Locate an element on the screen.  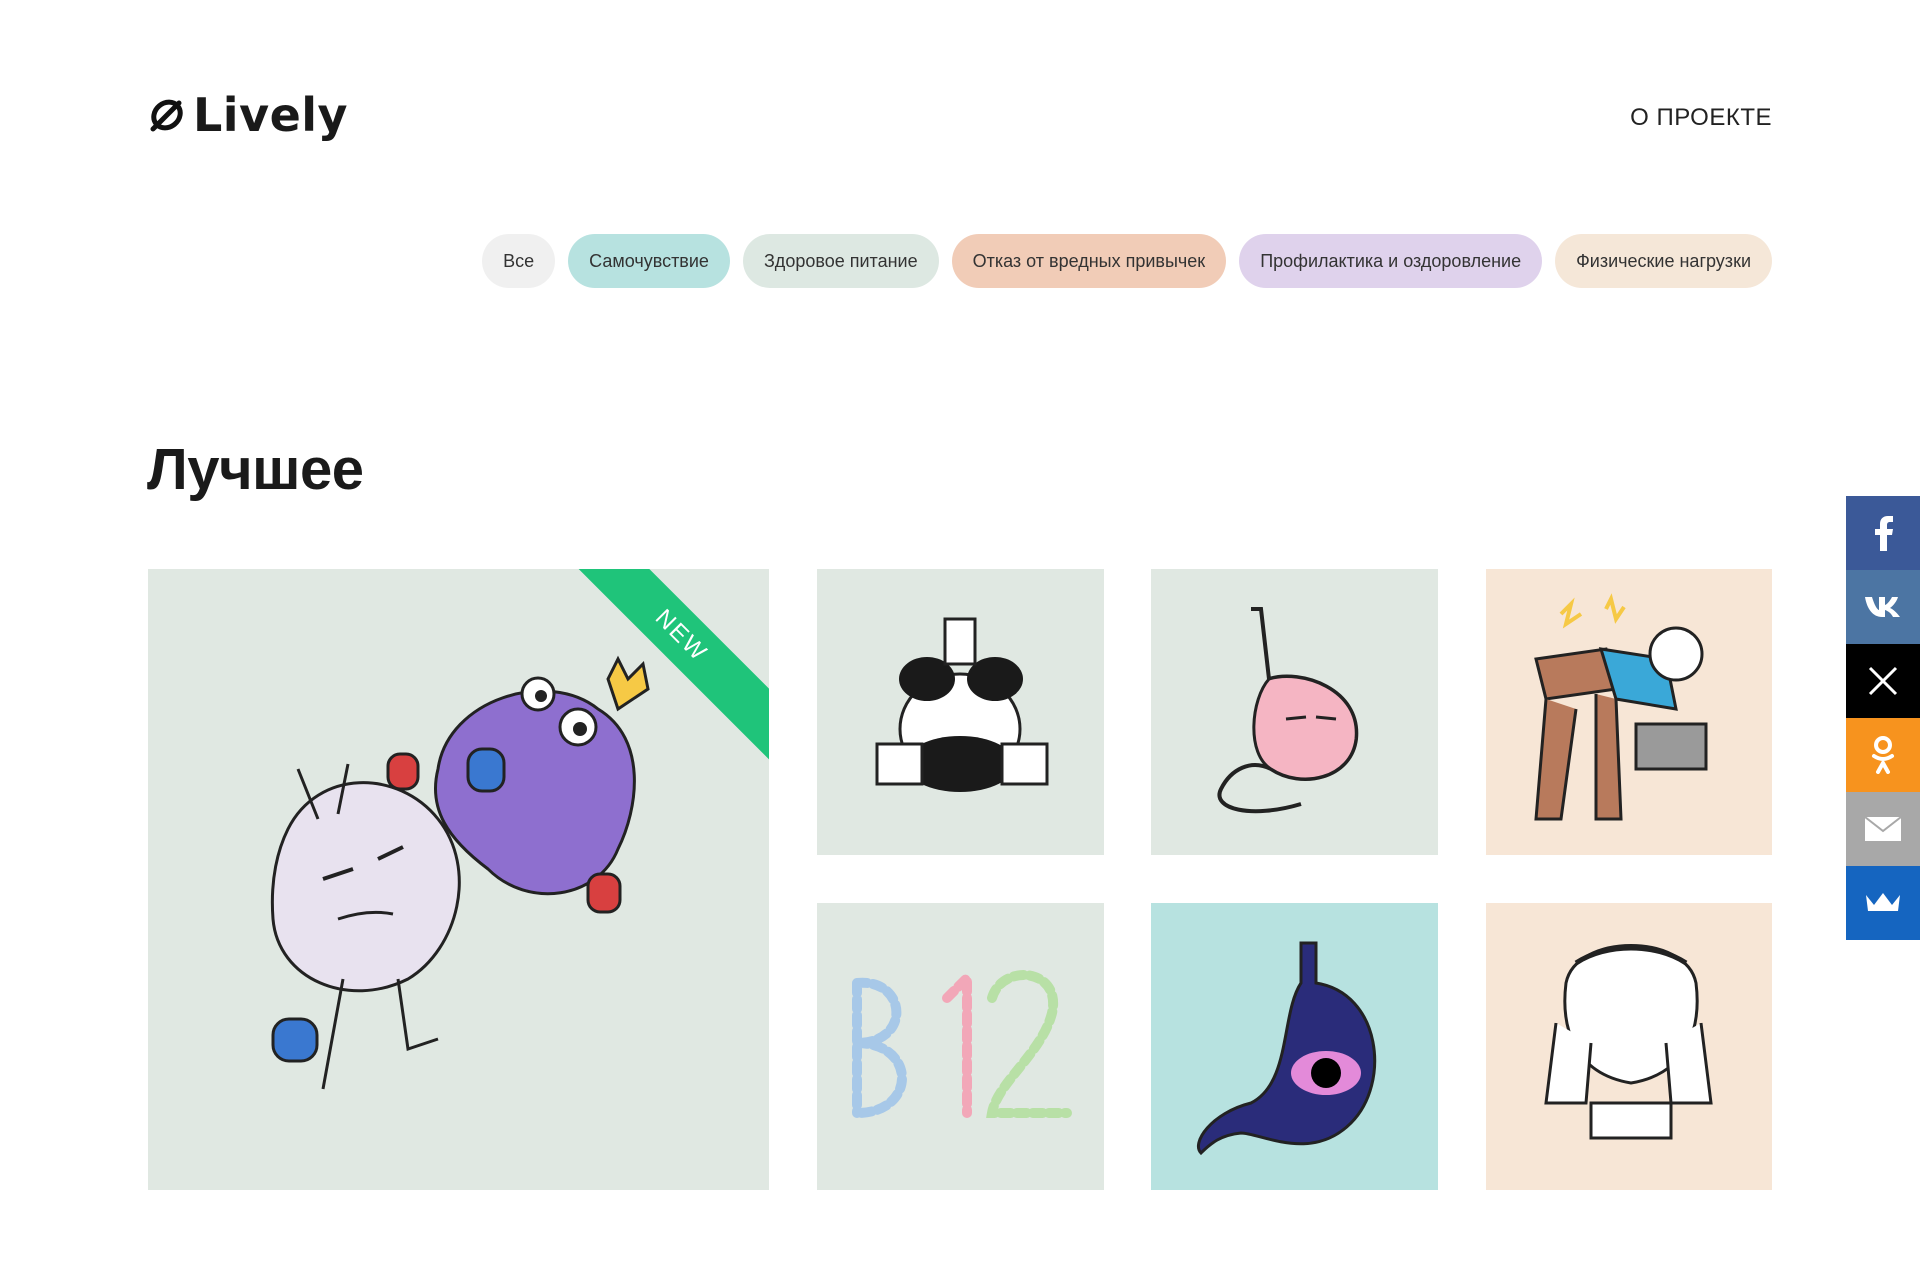
card-stomach is located at coordinates (1294, 712).